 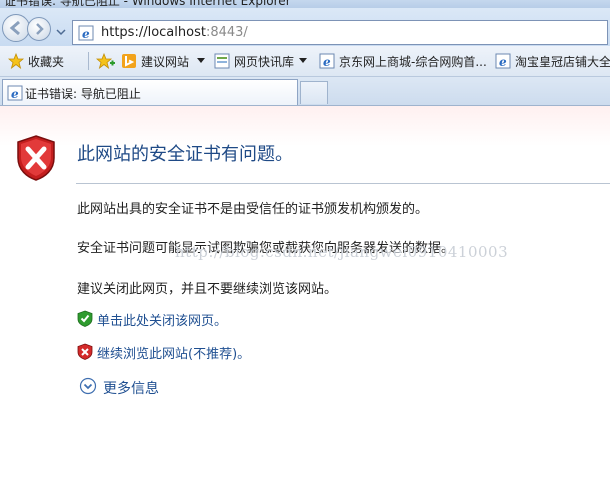 I want to click on back-button, so click(x=16, y=28).